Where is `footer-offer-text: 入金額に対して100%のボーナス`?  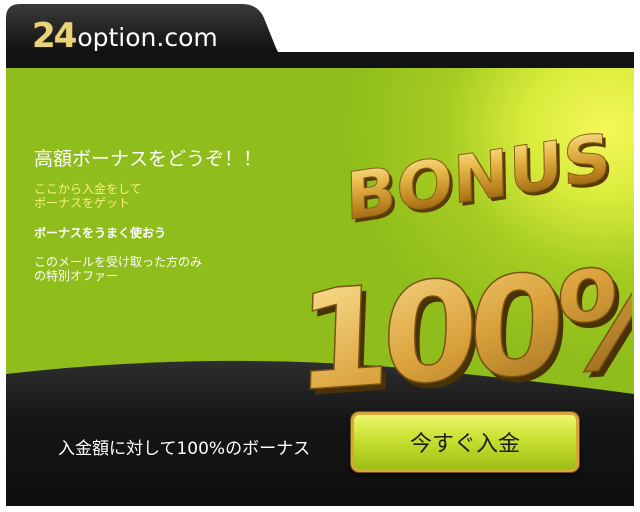
footer-offer-text: 入金額に対して100%のボーナス is located at coordinates (184, 449).